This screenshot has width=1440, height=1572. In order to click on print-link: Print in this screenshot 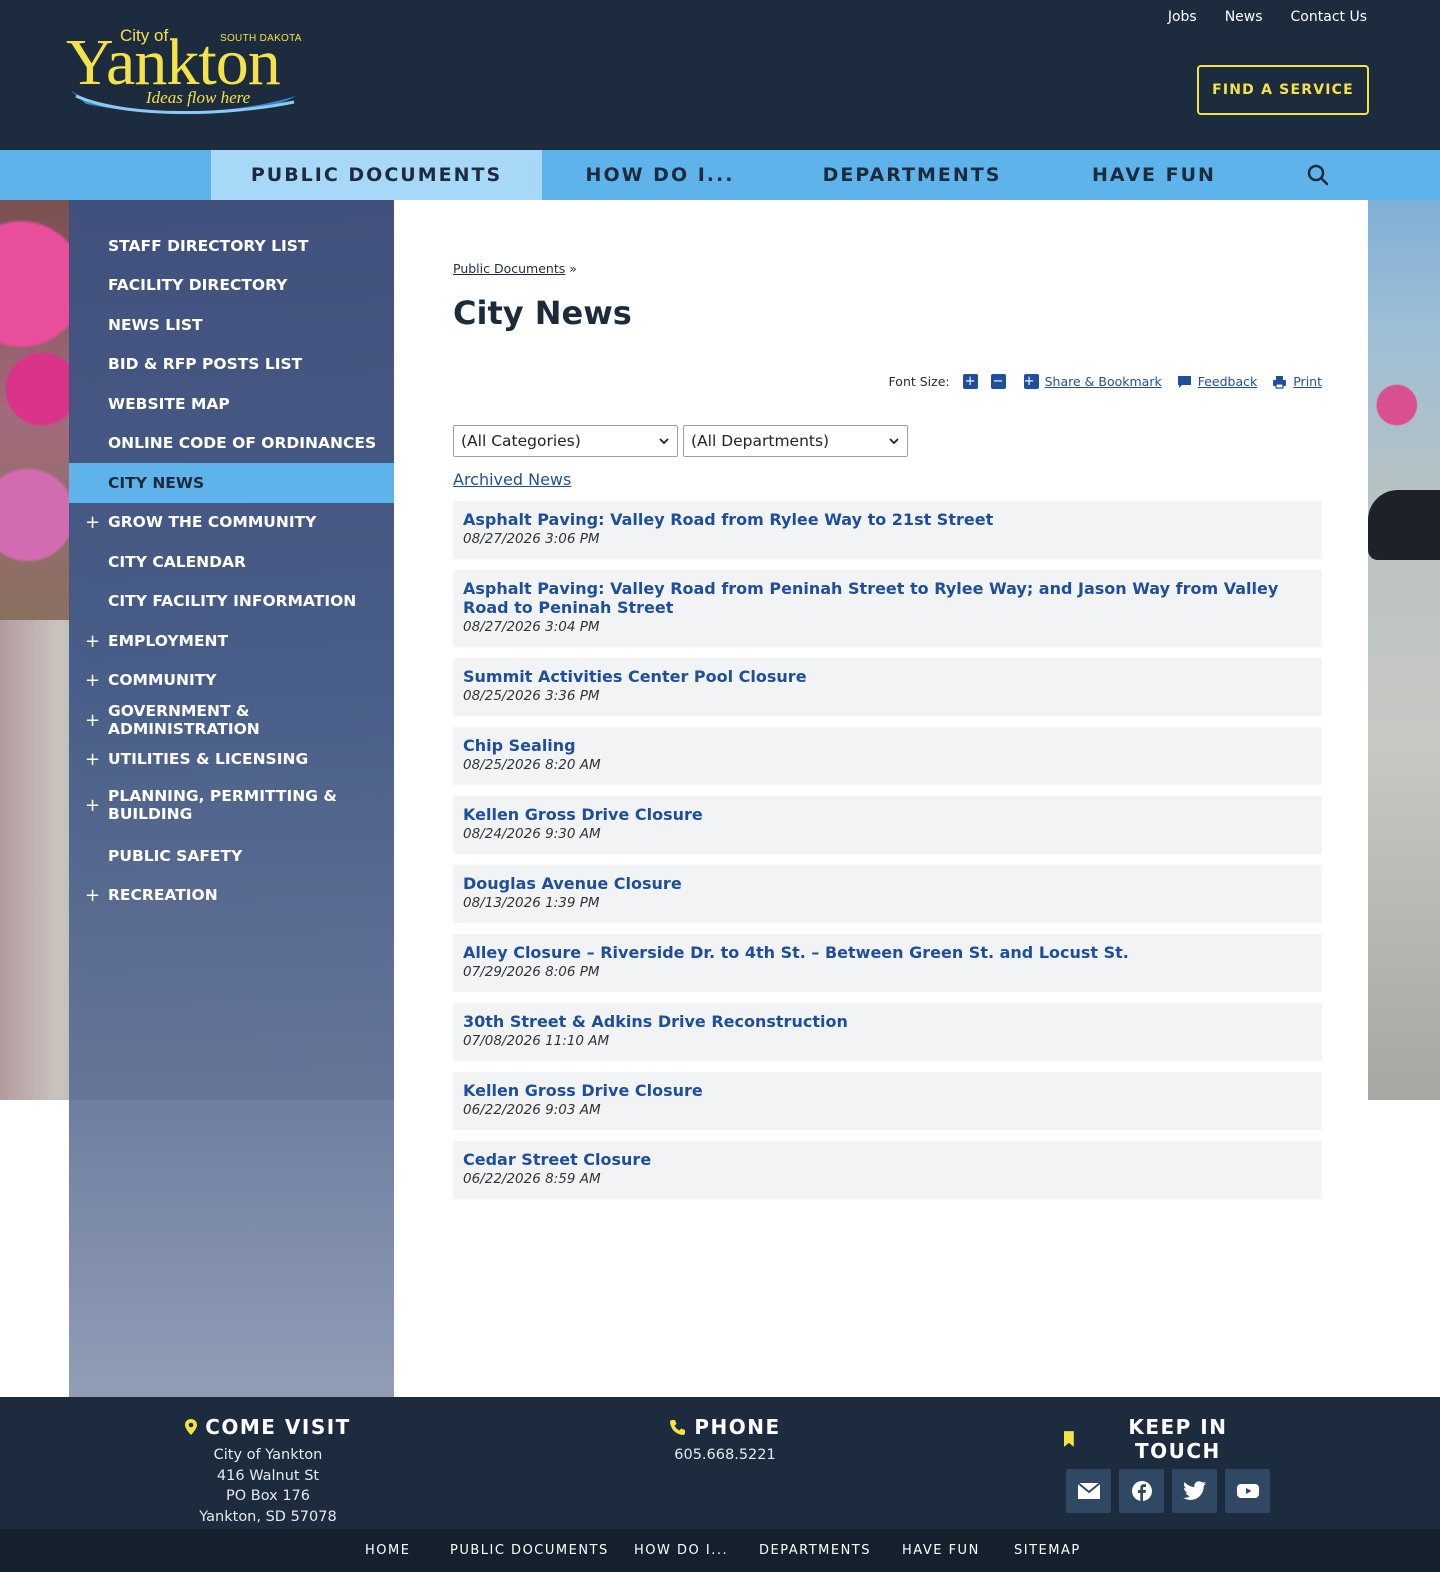, I will do `click(1307, 381)`.